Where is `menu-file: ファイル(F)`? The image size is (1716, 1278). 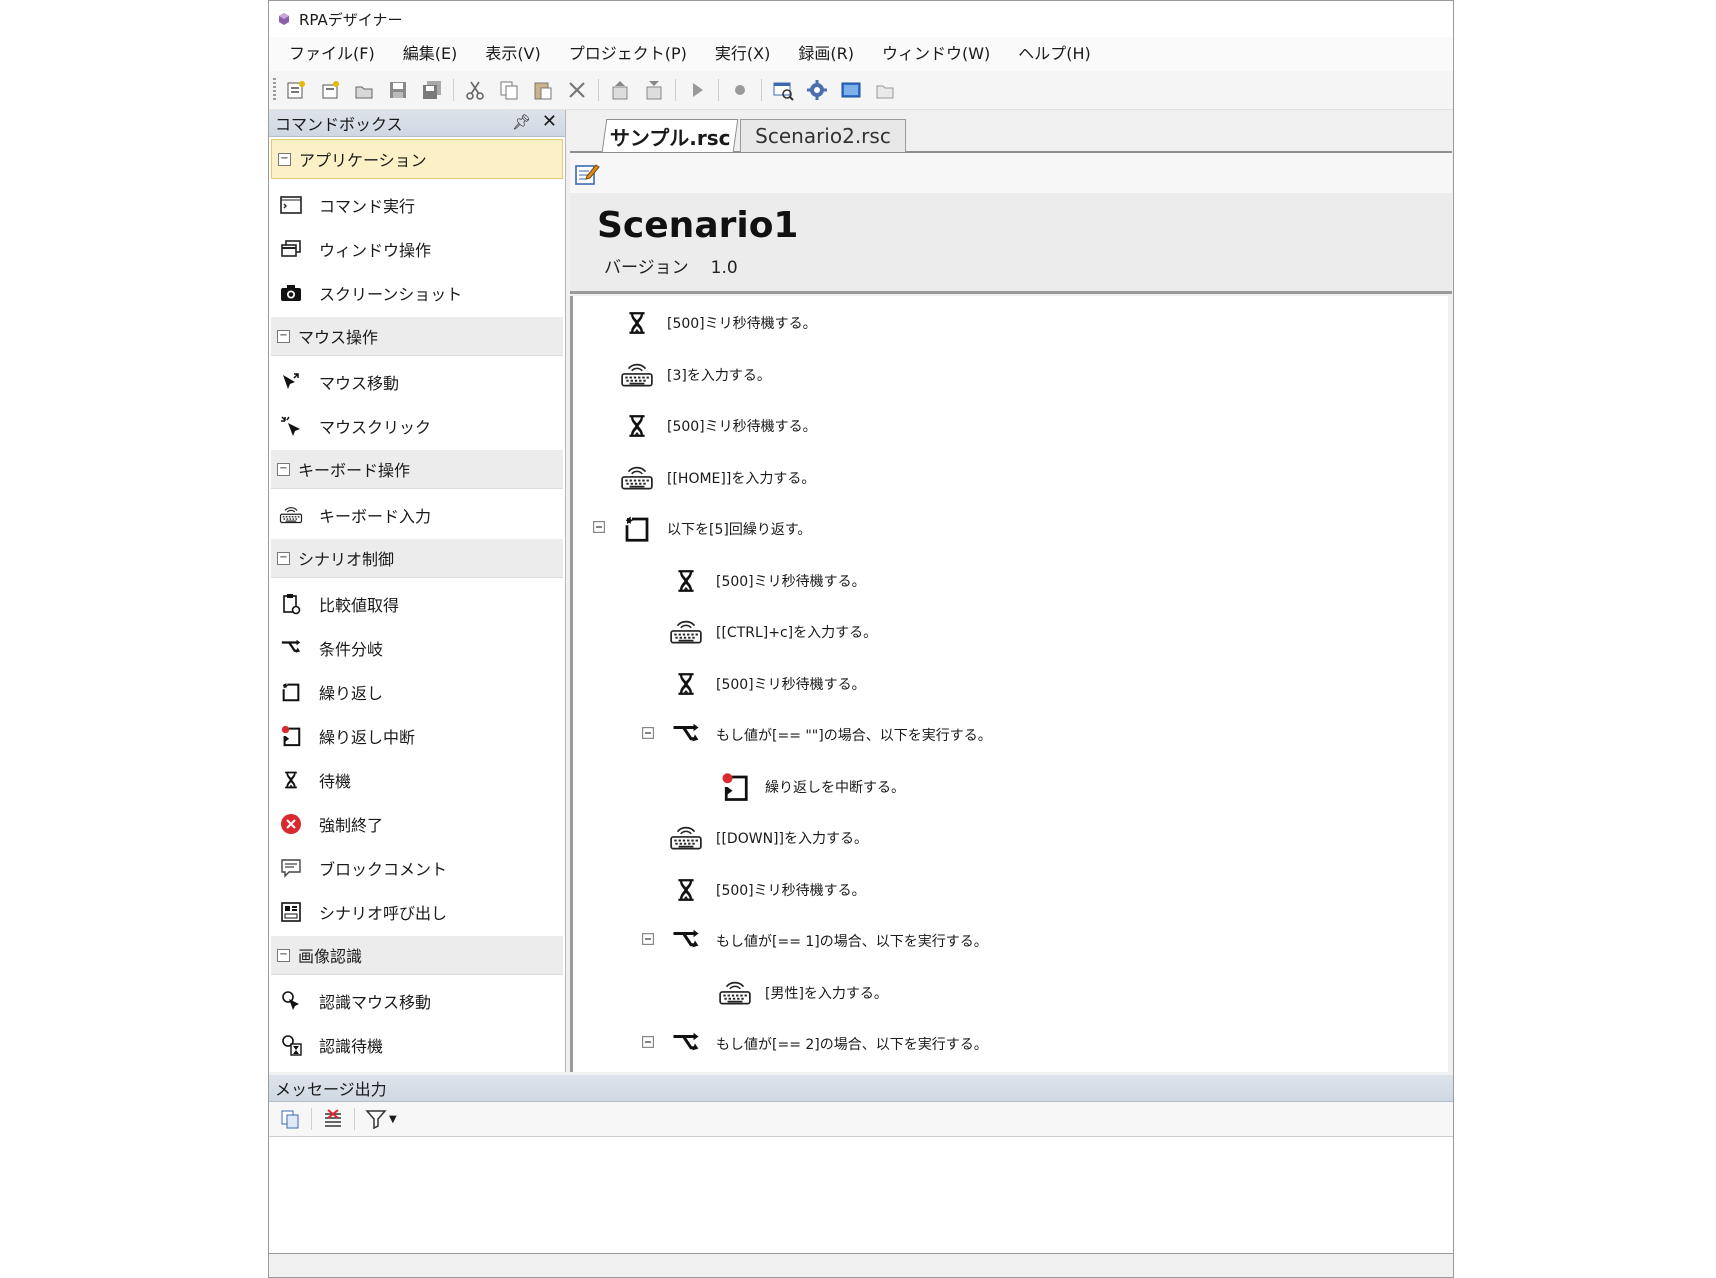 menu-file: ファイル(F) is located at coordinates (332, 54).